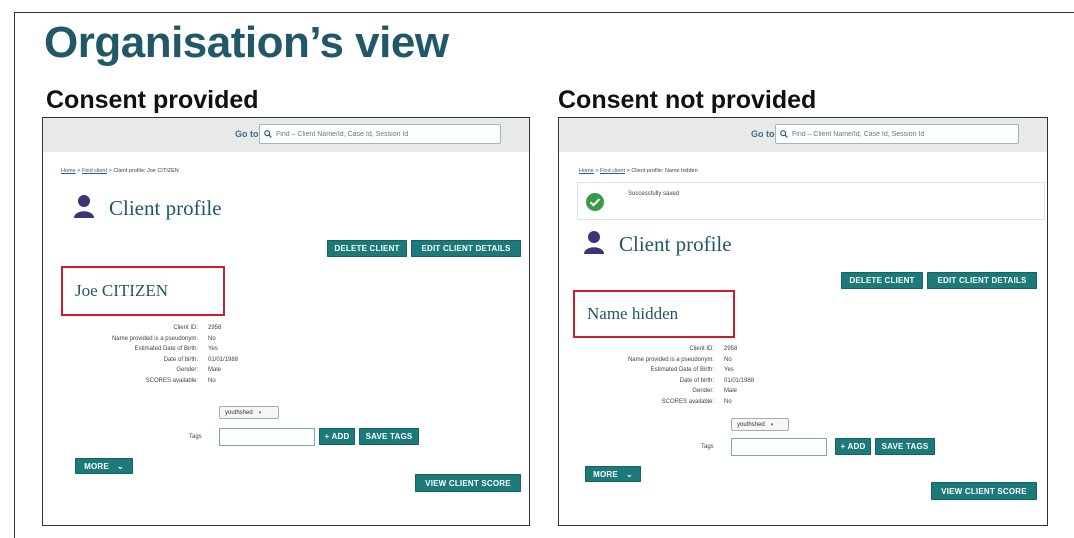  What do you see at coordinates (246, 42) in the screenshot?
I see `slide-title: Organisation’s view` at bounding box center [246, 42].